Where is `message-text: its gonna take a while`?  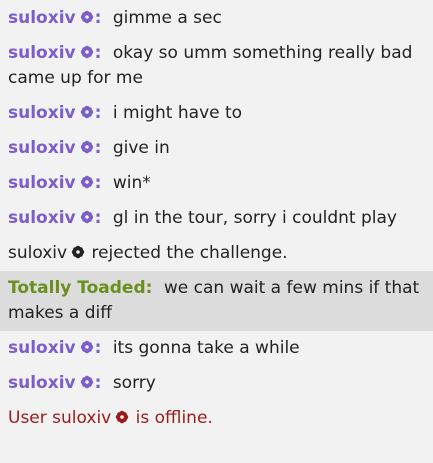
message-text: its gonna take a while is located at coordinates (206, 348).